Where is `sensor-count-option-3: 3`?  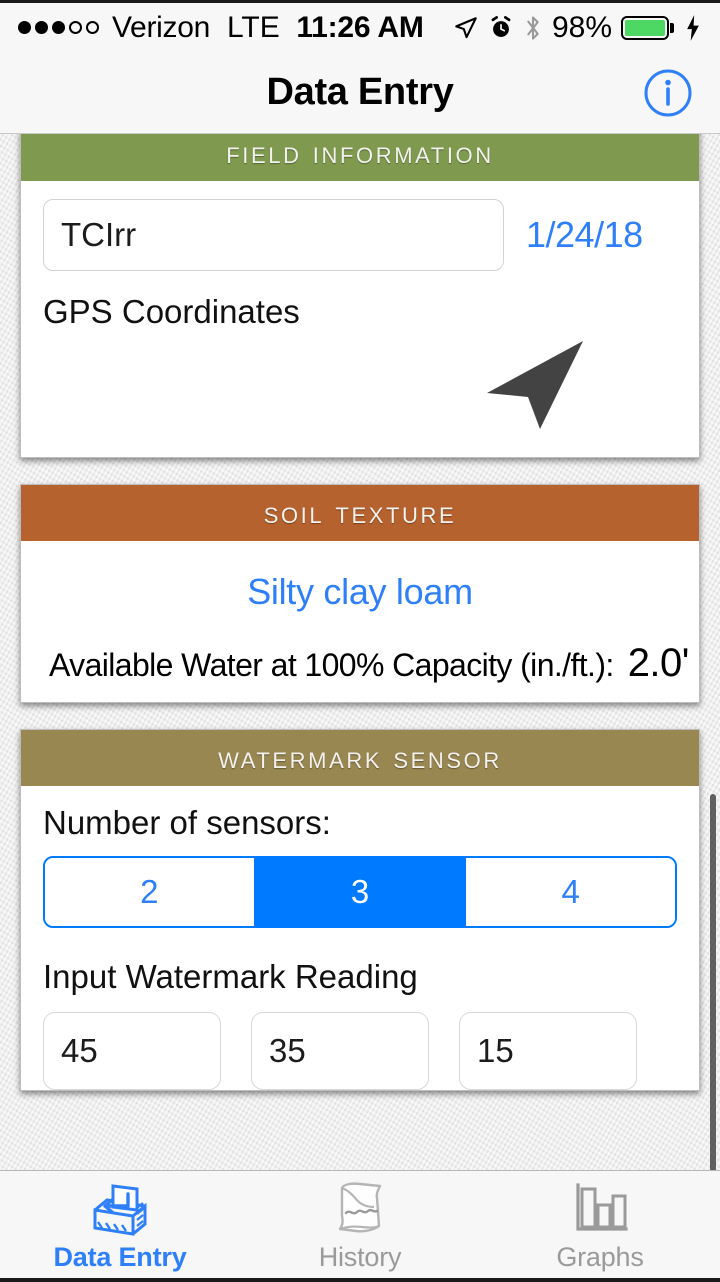 sensor-count-option-3: 3 is located at coordinates (361, 892).